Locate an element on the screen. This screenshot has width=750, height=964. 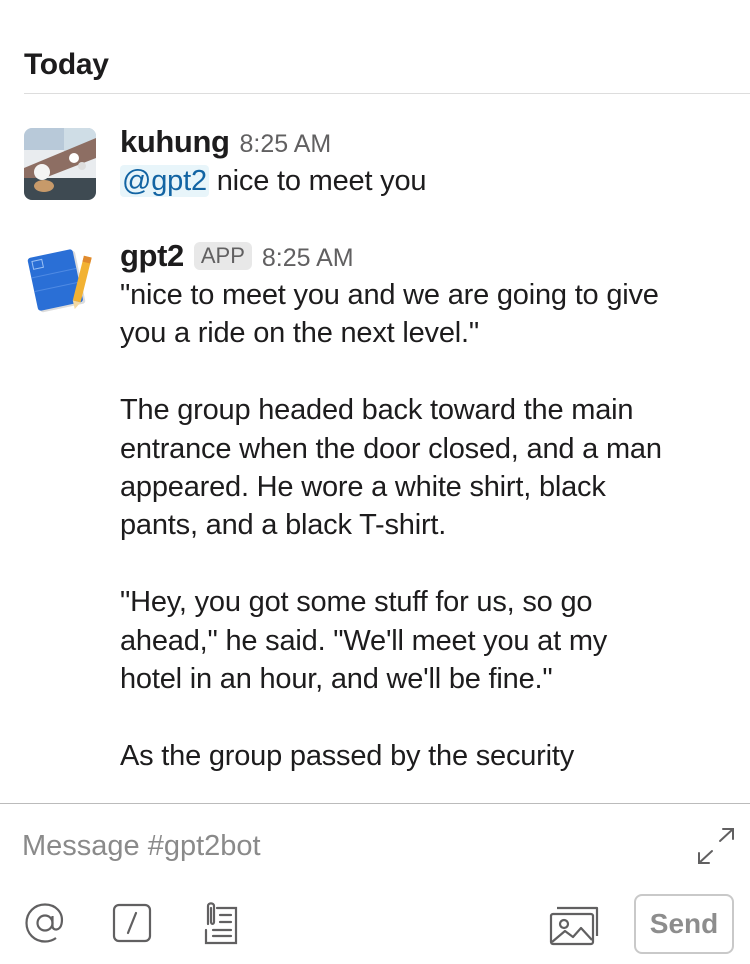
at-mention-icon is located at coordinates (44, 923).